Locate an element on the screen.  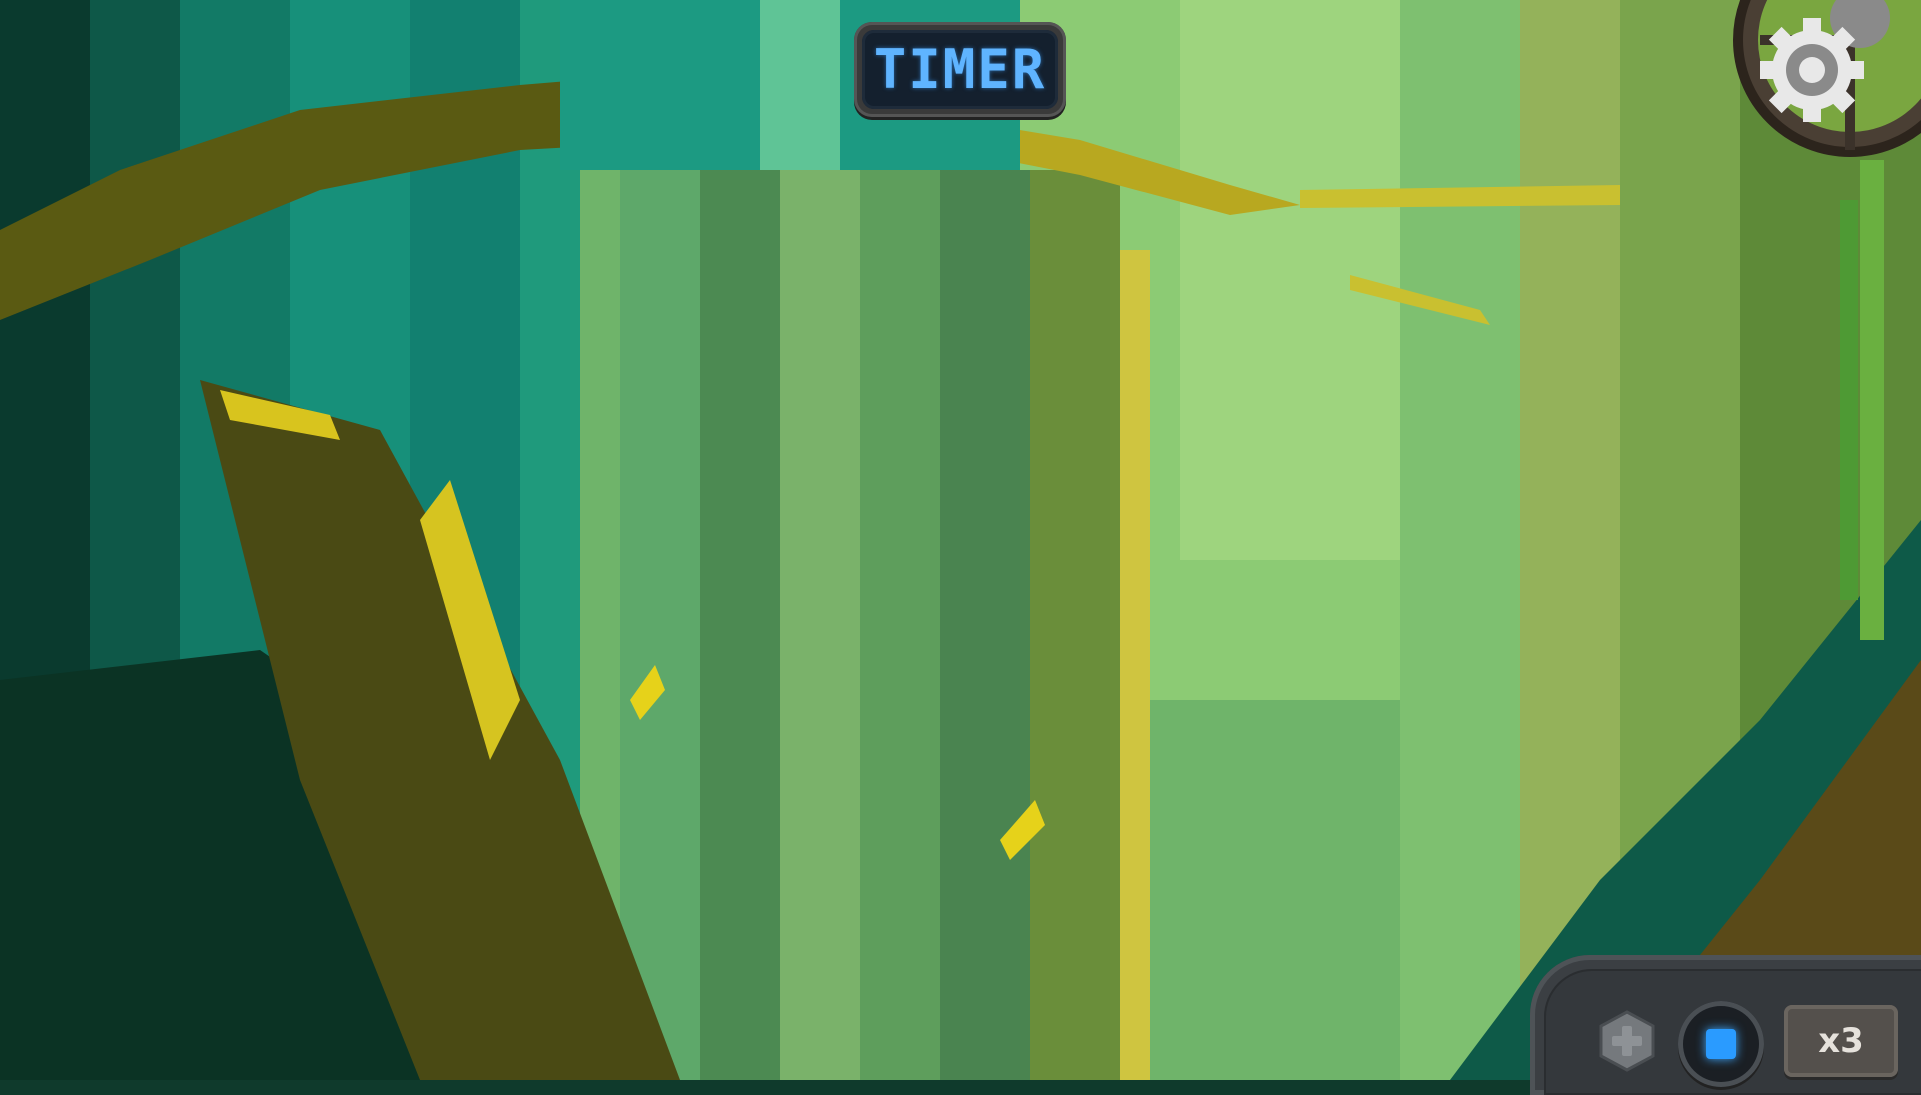
timer-label: TIMER is located at coordinates (960, 69).